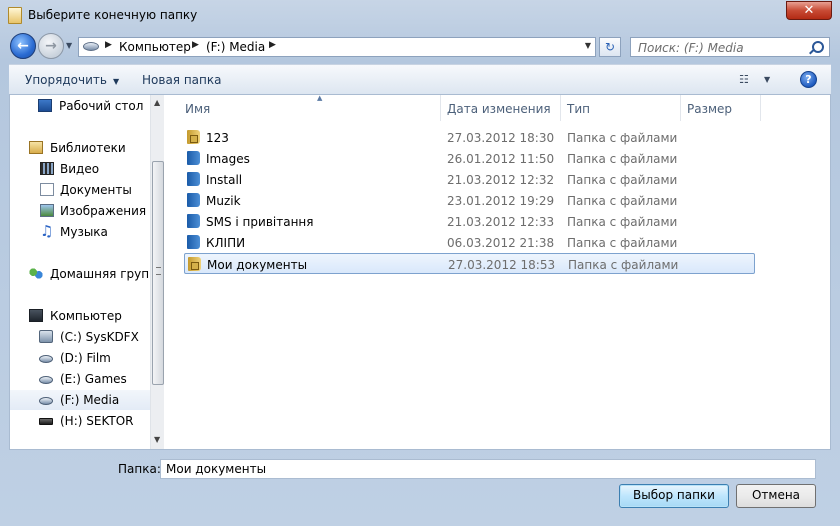 The image size is (840, 526). I want to click on refresh-icon: ↻, so click(610, 47).